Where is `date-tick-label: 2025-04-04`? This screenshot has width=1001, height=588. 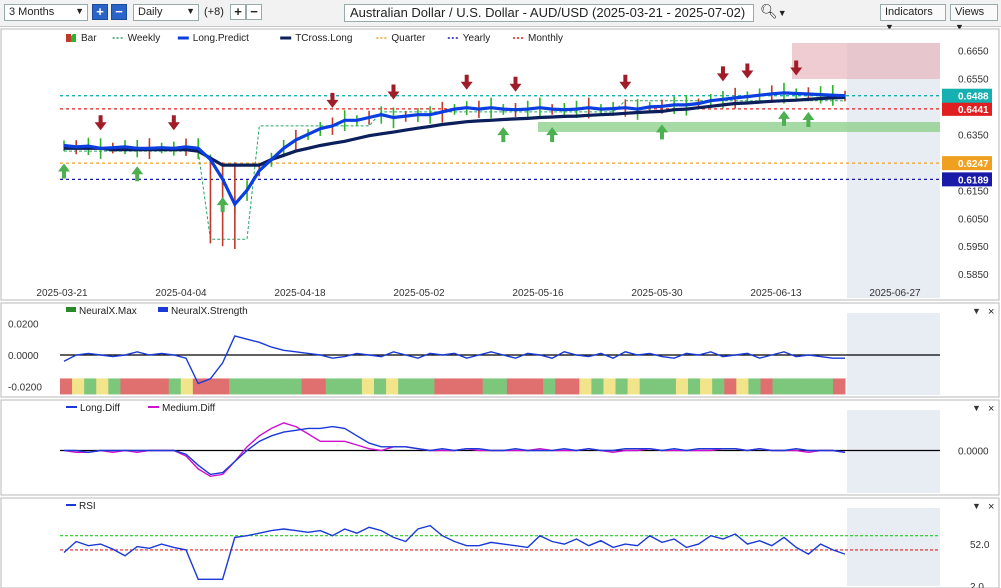 date-tick-label: 2025-04-04 is located at coordinates (181, 293).